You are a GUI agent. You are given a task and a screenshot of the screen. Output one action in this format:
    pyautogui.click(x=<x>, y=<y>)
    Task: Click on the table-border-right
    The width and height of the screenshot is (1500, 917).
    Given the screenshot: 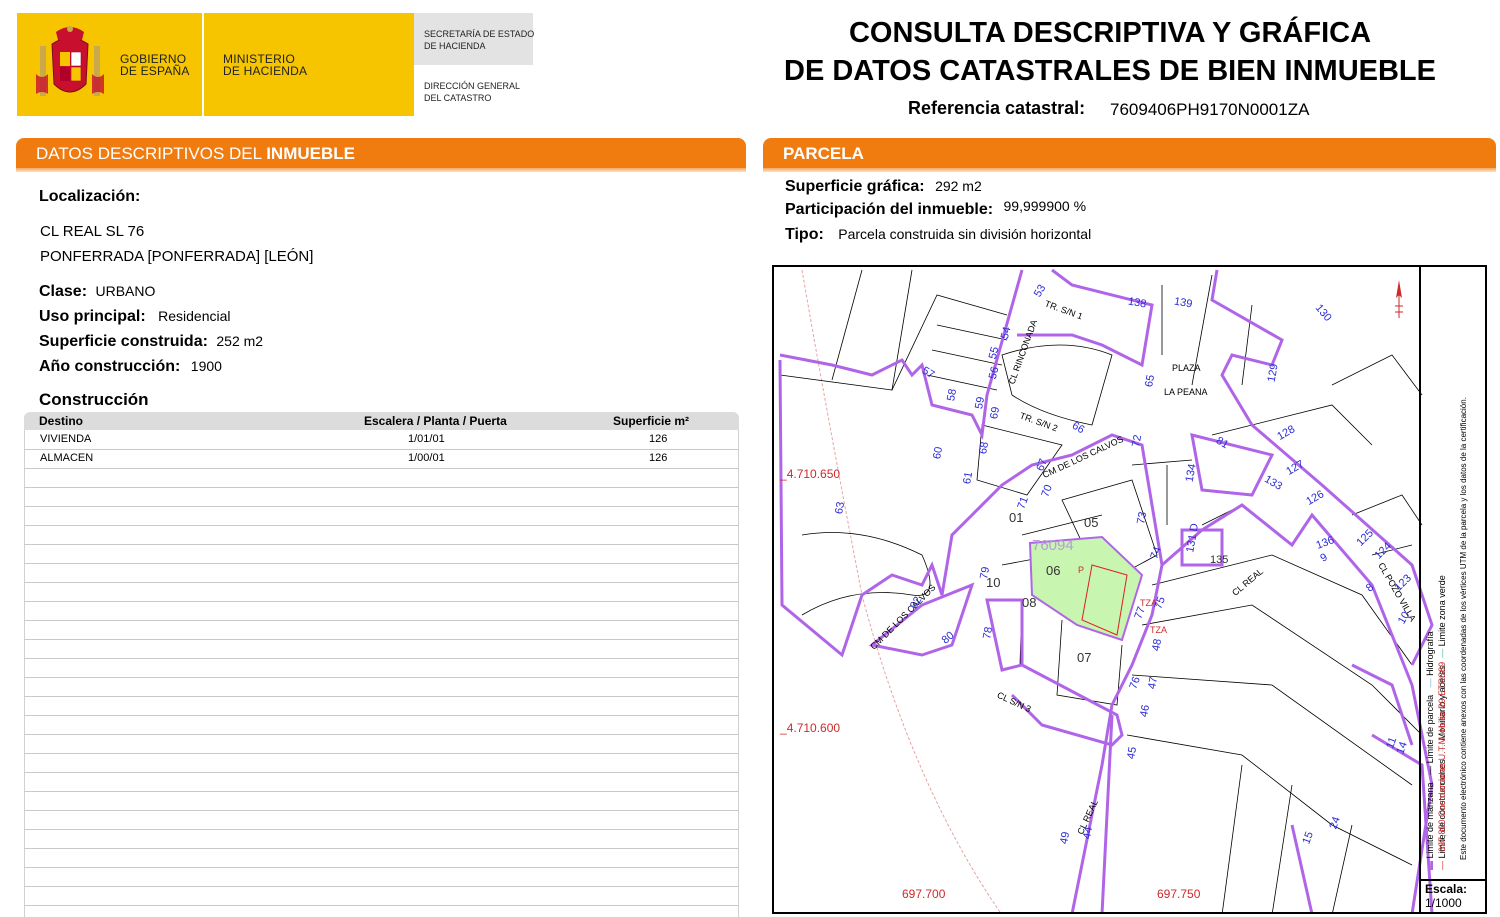 What is the action you would take?
    pyautogui.click(x=738, y=673)
    